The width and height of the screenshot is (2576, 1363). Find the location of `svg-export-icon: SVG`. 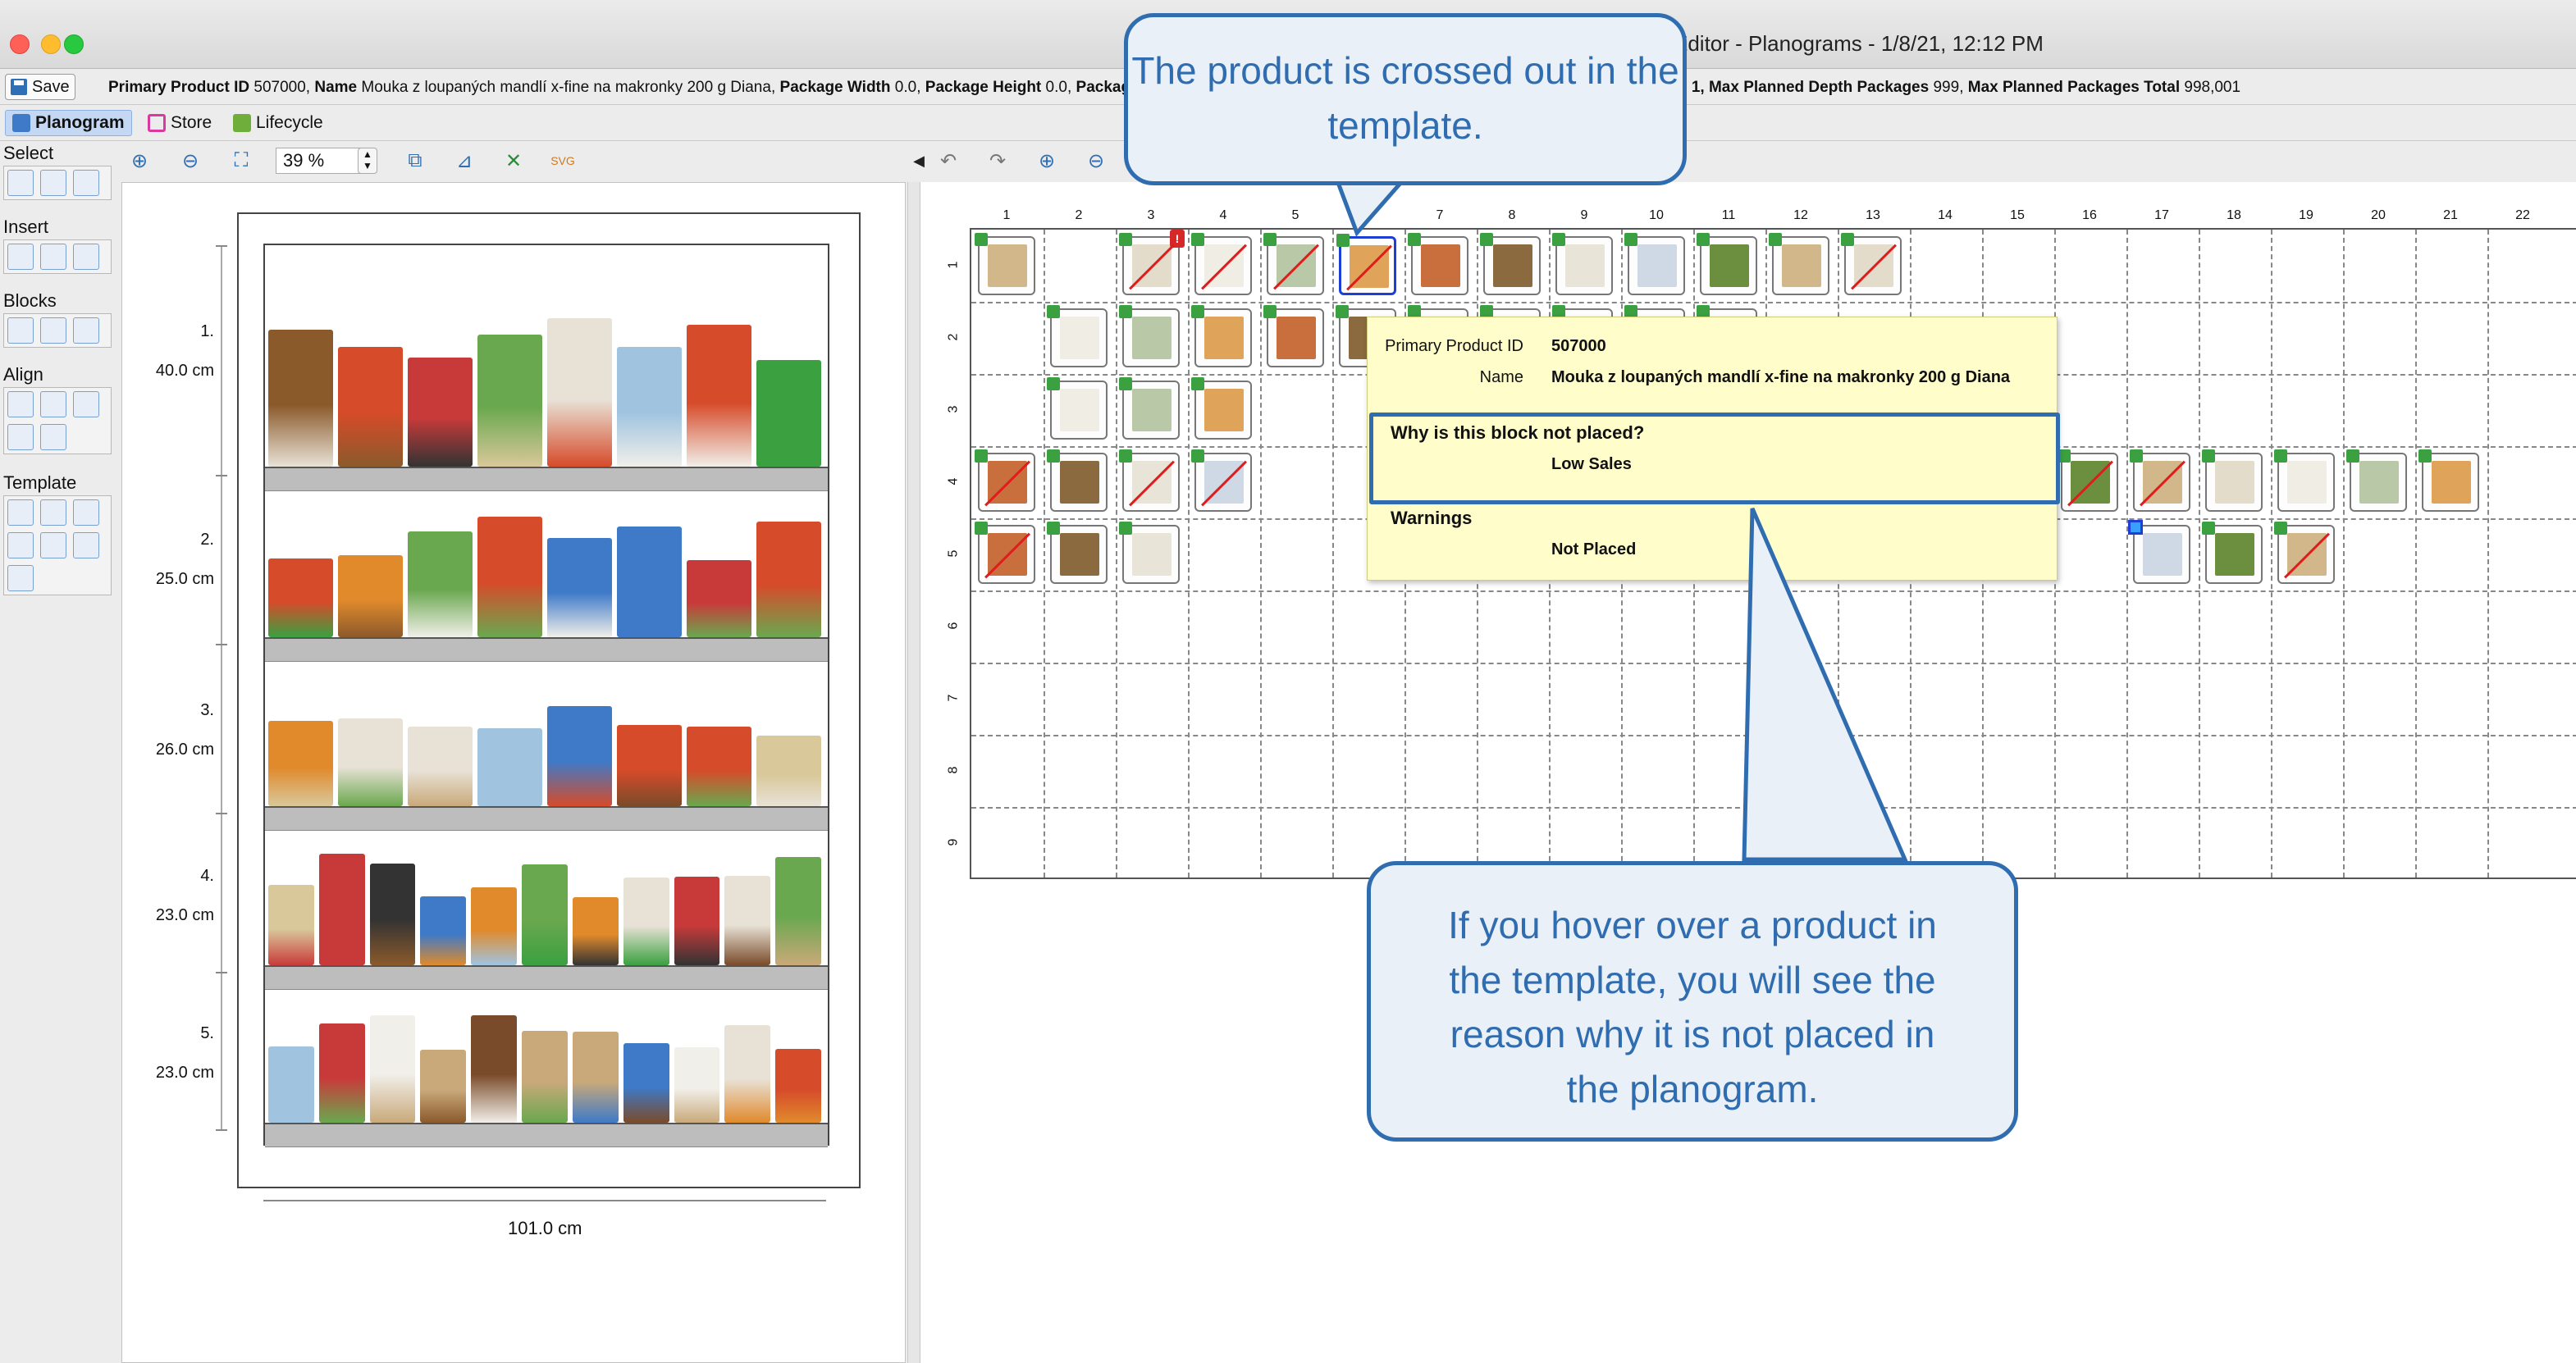

svg-export-icon: SVG is located at coordinates (563, 161).